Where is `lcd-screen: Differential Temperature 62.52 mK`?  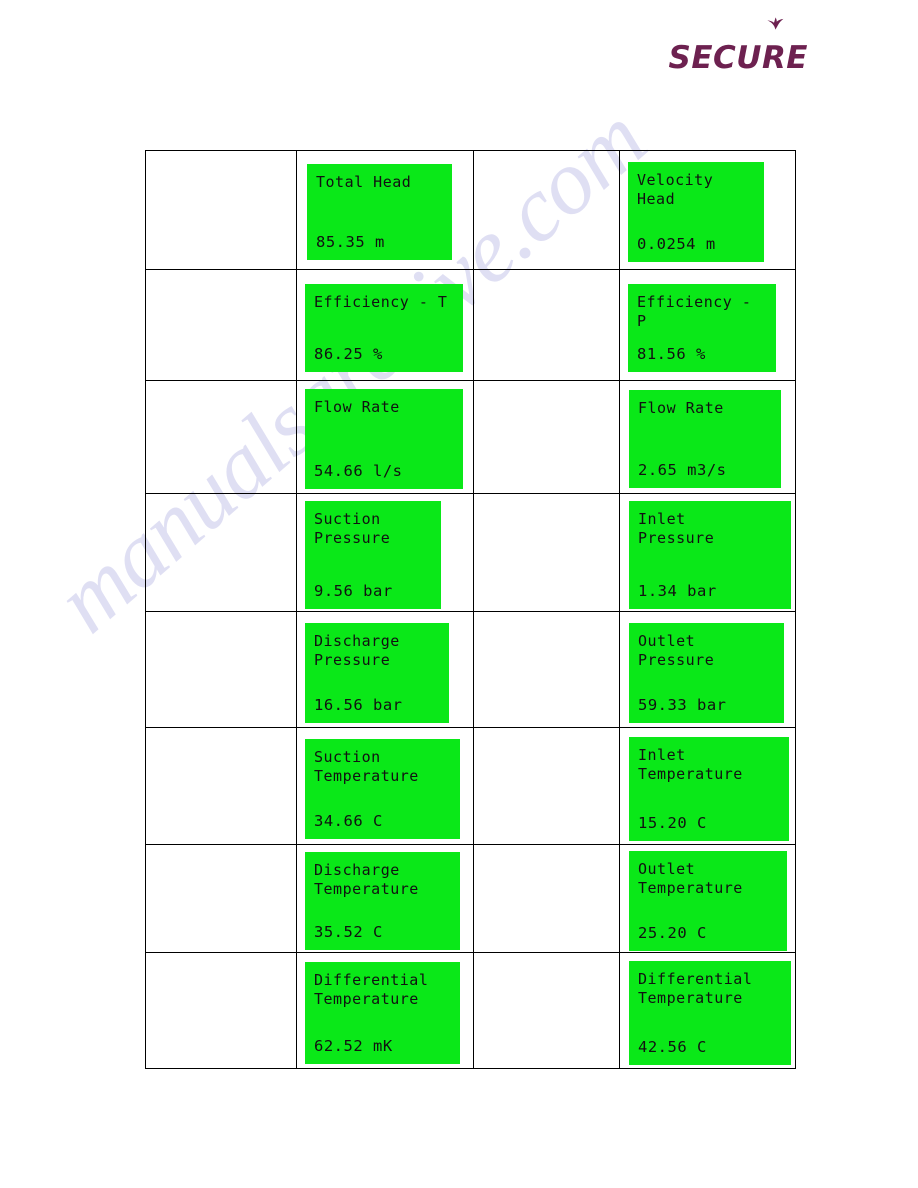 lcd-screen: Differential Temperature 62.52 mK is located at coordinates (382, 1012).